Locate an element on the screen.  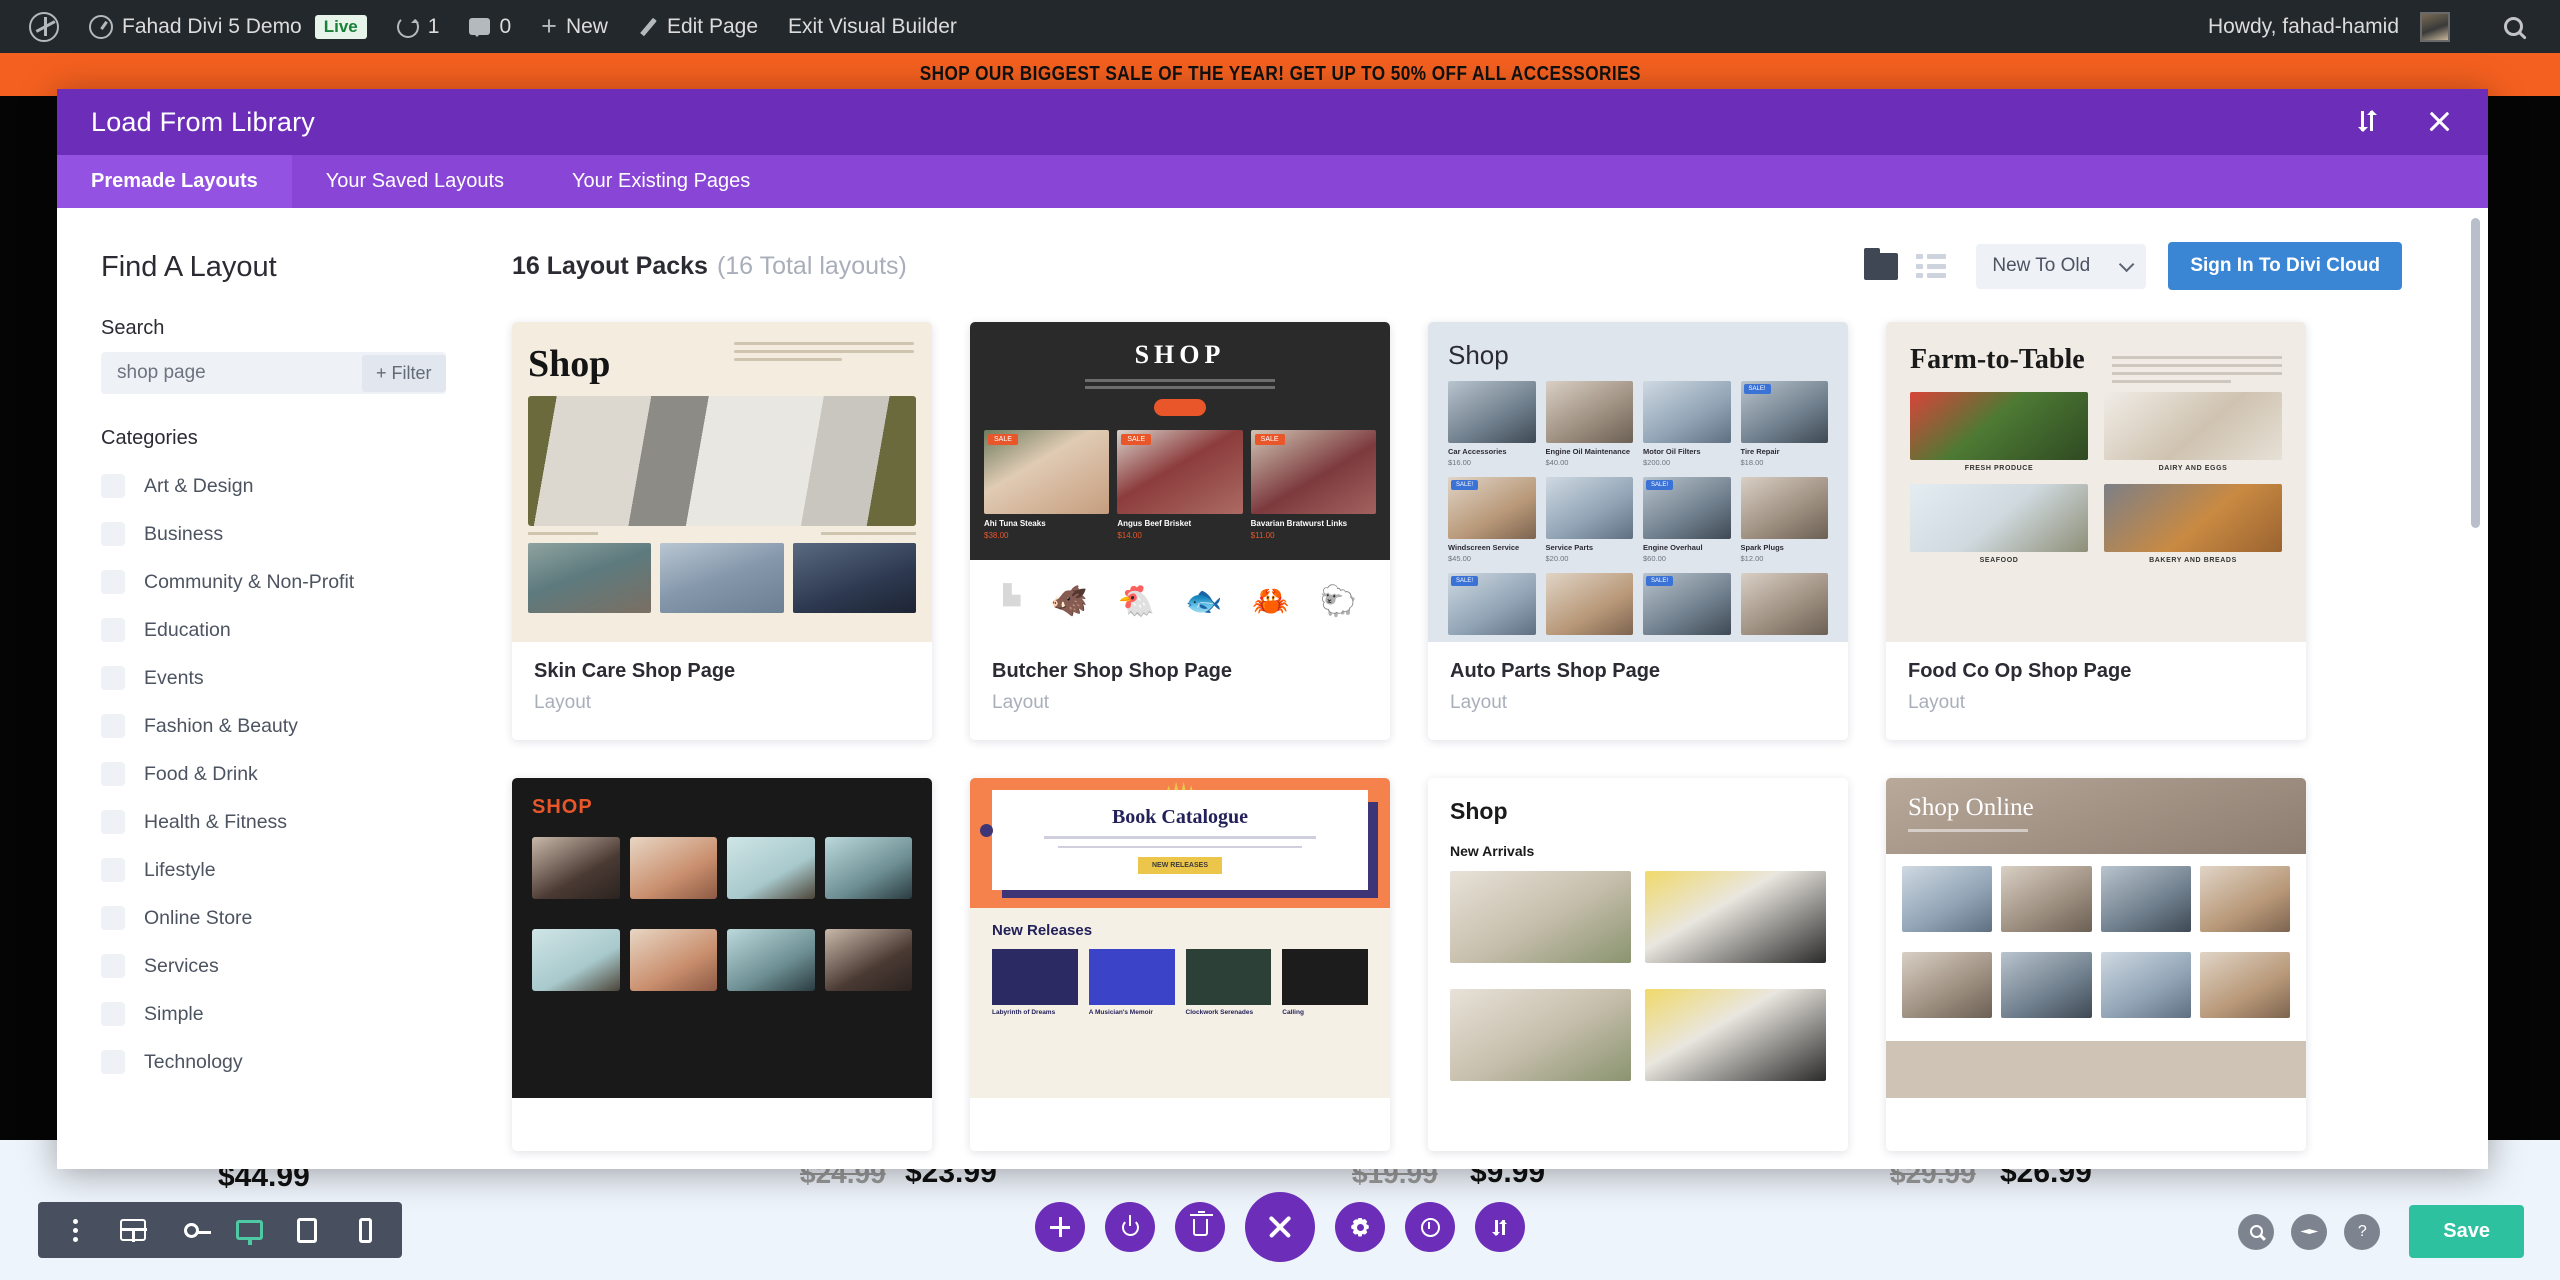
filter-button: + Filter is located at coordinates (404, 373).